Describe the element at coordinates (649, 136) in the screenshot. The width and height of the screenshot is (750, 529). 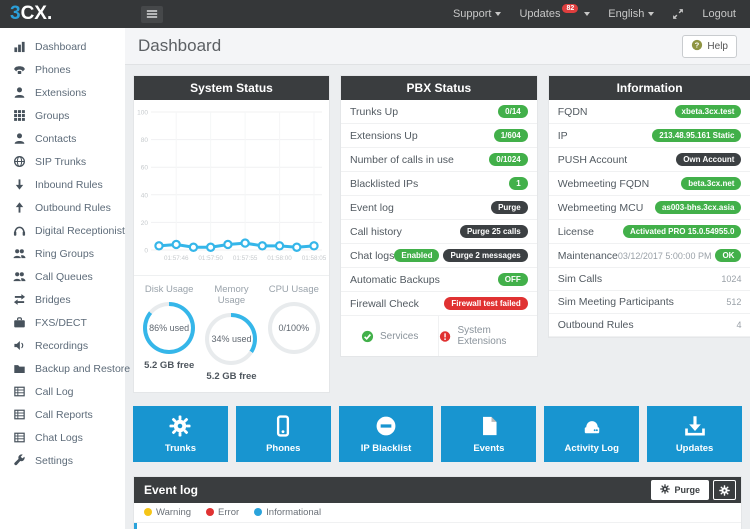
I see `status-row-ip: IP 213.48.95.161 Static` at that location.